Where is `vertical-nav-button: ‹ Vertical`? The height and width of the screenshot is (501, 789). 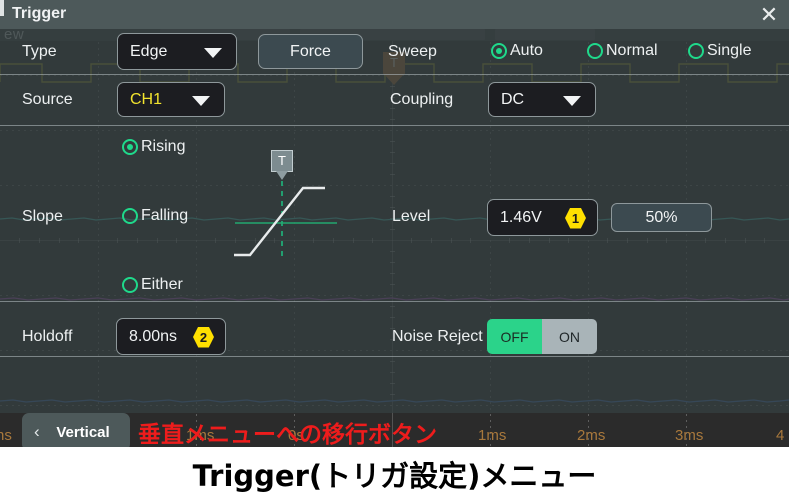
vertical-nav-button: ‹ Vertical is located at coordinates (76, 432).